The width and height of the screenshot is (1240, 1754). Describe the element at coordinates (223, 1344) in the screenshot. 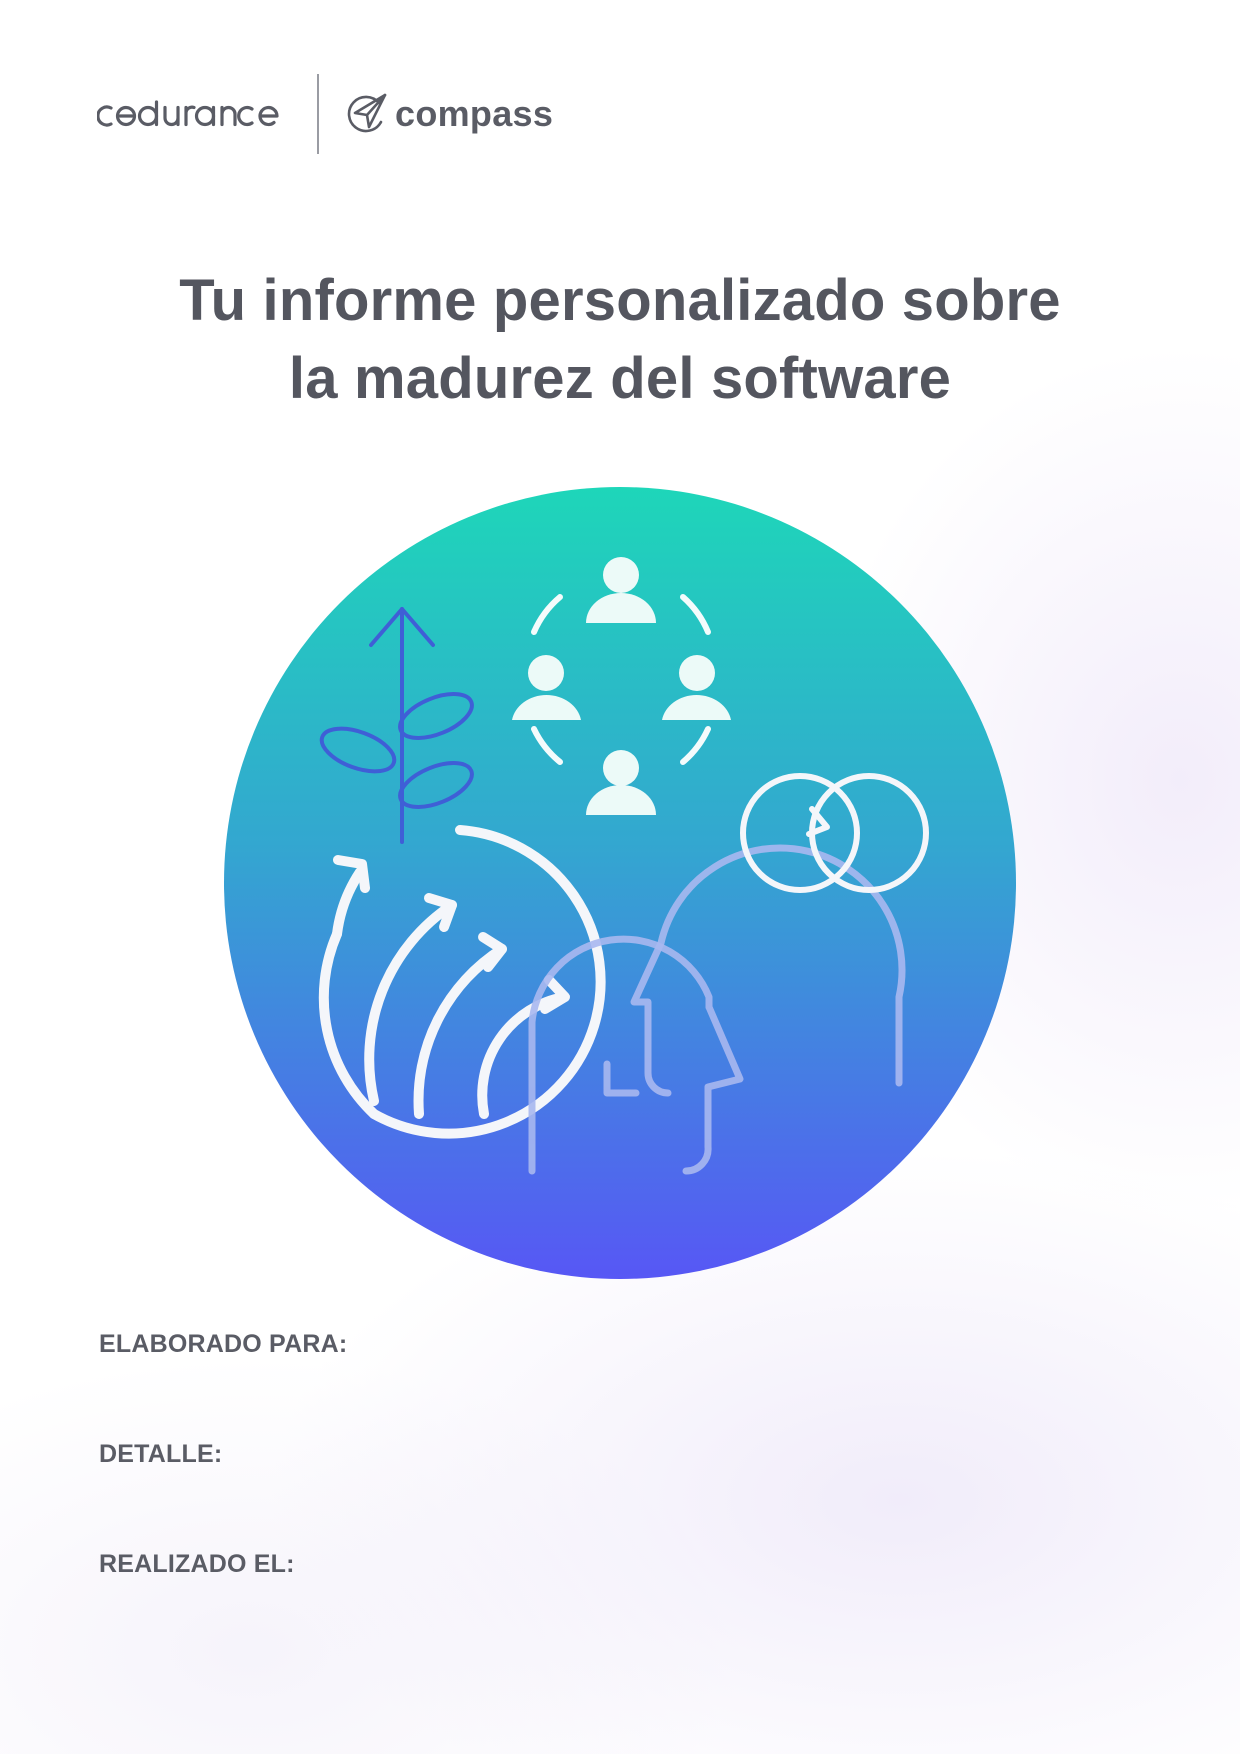

I see `prepared-for-label: ELABORADO PARA:` at that location.